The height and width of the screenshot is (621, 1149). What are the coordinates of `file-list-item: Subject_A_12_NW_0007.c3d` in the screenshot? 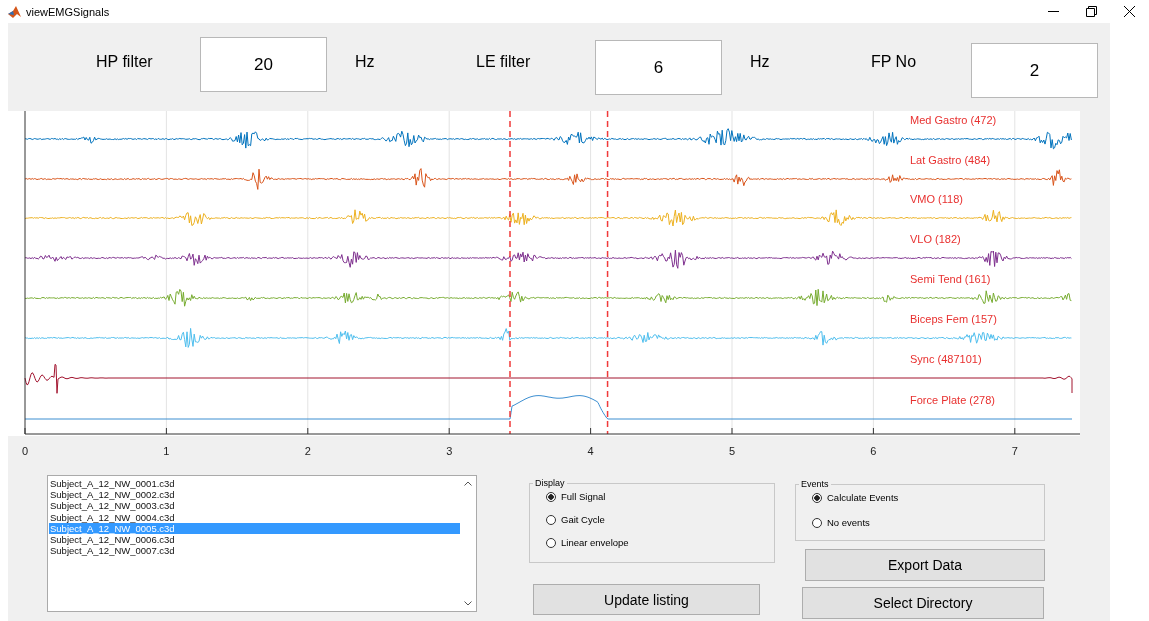 It's located at (254, 551).